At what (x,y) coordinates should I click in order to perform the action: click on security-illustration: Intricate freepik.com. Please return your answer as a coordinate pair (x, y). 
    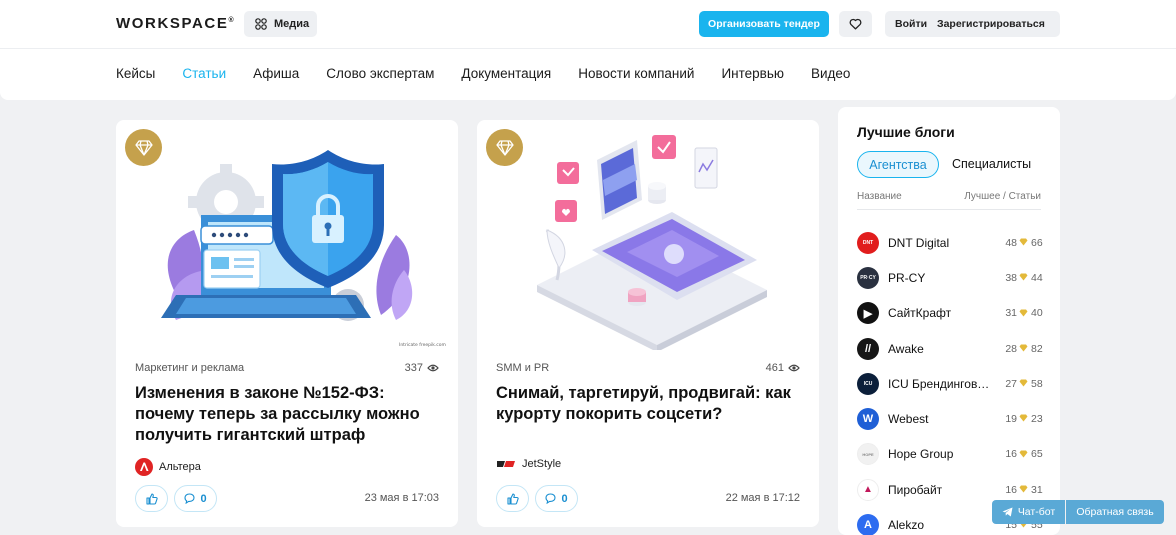
    Looking at the image, I should click on (303, 249).